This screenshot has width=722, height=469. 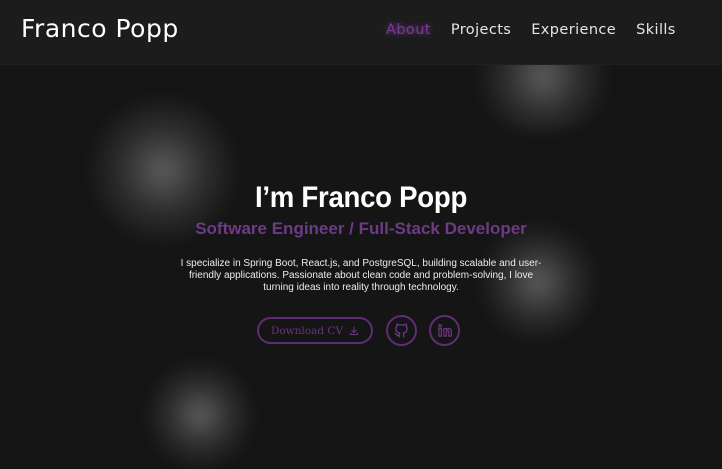 What do you see at coordinates (307, 330) in the screenshot?
I see `download-cv-label: Download CV` at bounding box center [307, 330].